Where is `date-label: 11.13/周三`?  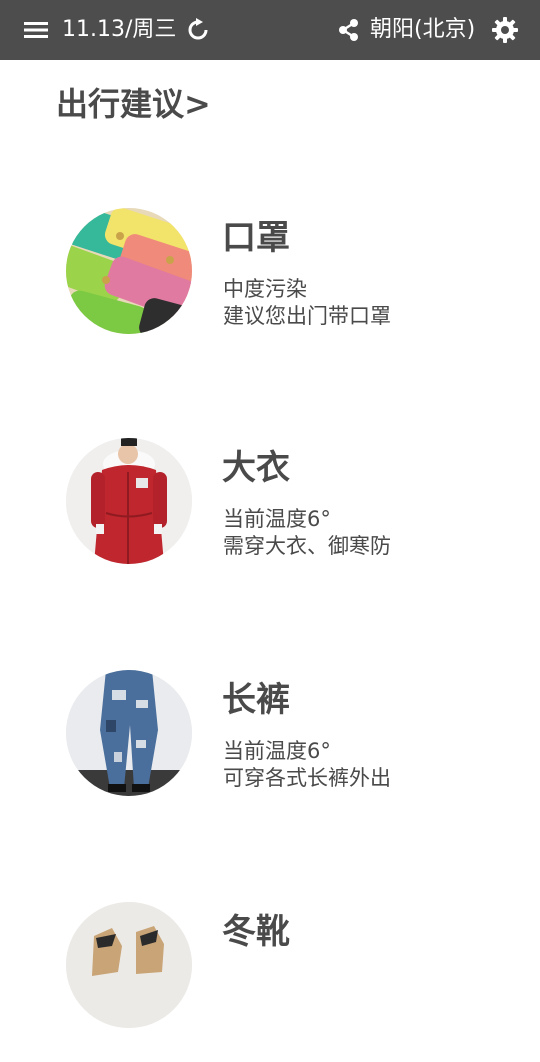
date-label: 11.13/周三 is located at coordinates (119, 29).